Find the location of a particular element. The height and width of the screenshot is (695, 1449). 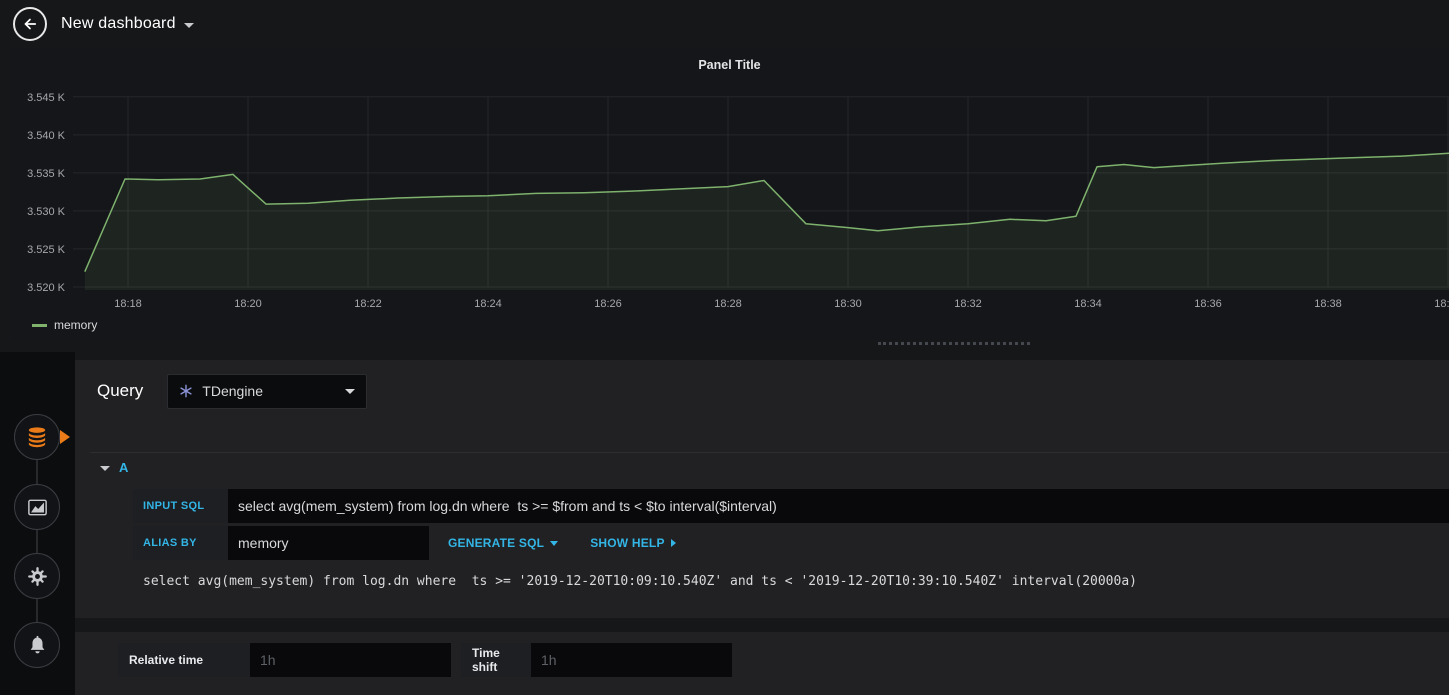

tab-general is located at coordinates (37, 576).